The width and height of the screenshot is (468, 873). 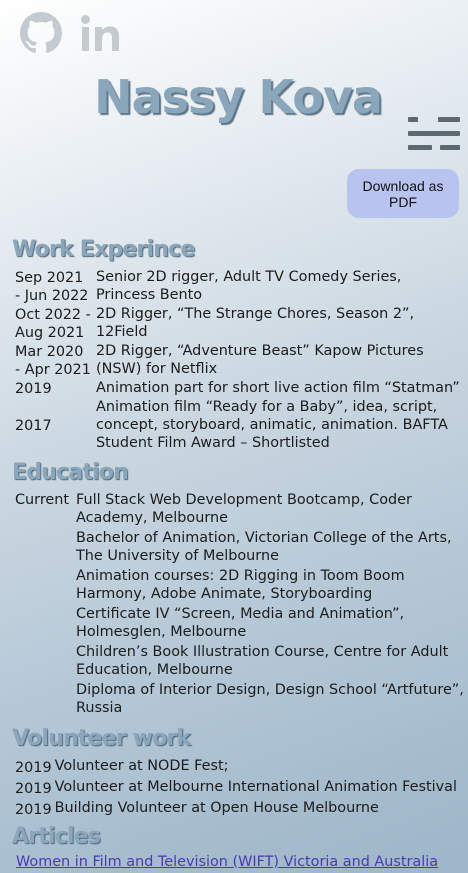 I want to click on articles-heading: Articles, so click(x=56, y=836).